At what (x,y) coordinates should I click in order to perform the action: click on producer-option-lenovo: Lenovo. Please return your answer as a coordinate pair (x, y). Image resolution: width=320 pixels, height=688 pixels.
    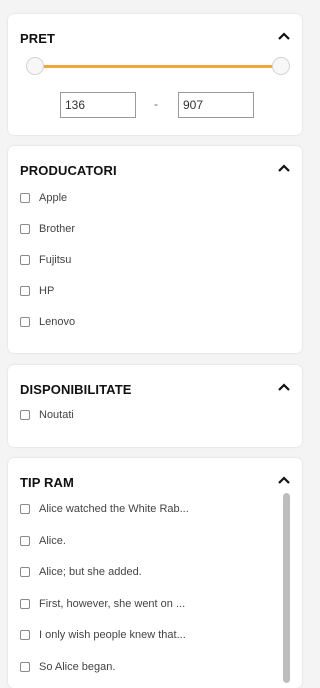
    Looking at the image, I should click on (47, 322).